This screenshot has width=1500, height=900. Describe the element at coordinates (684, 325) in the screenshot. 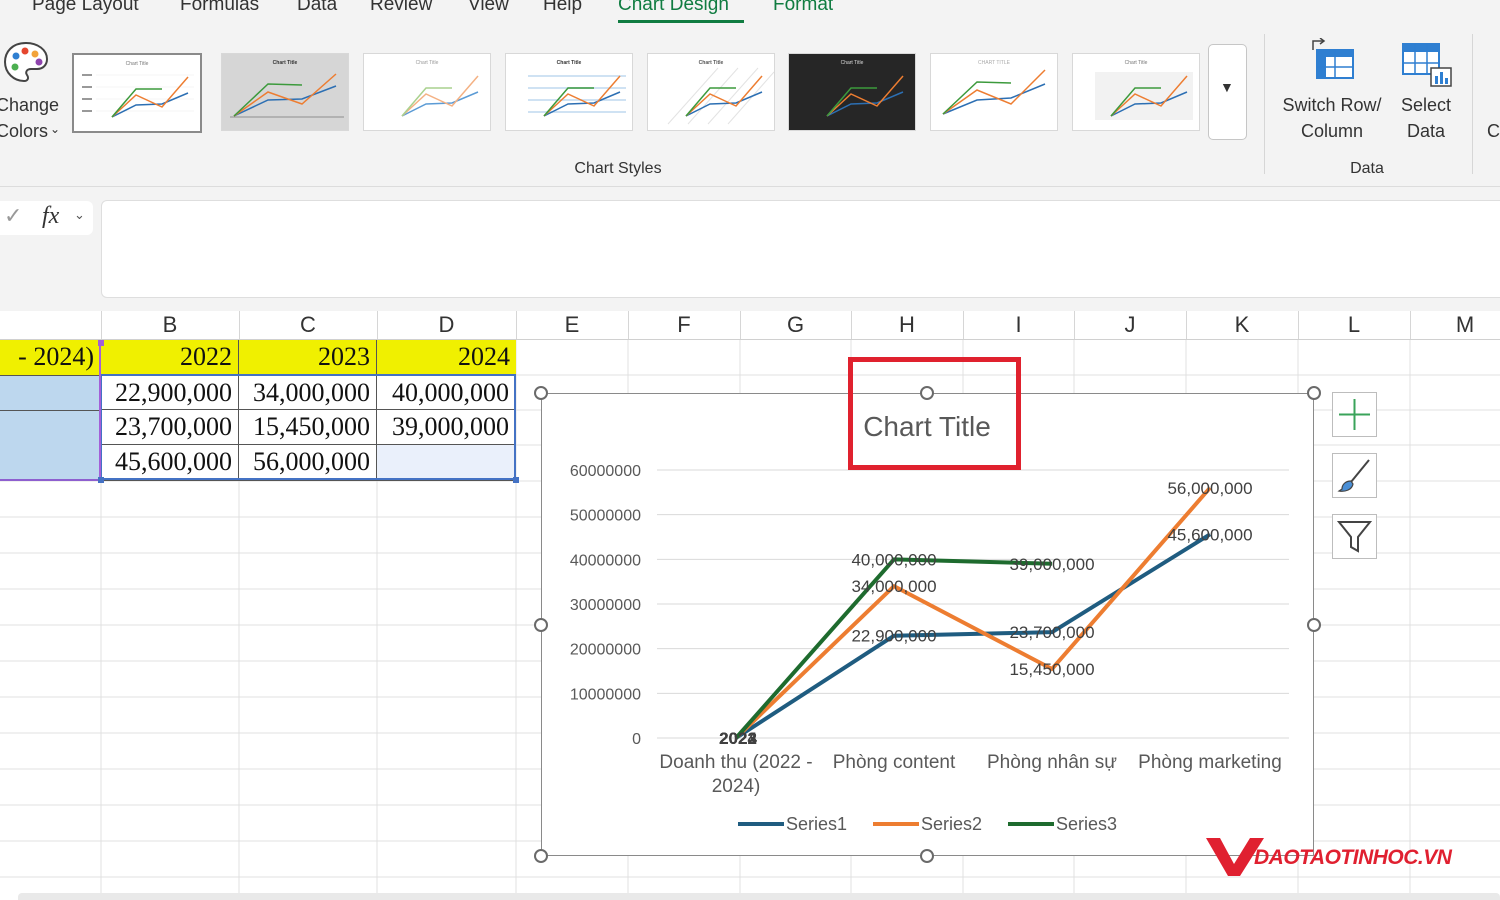

I see `column-header-f: F` at that location.